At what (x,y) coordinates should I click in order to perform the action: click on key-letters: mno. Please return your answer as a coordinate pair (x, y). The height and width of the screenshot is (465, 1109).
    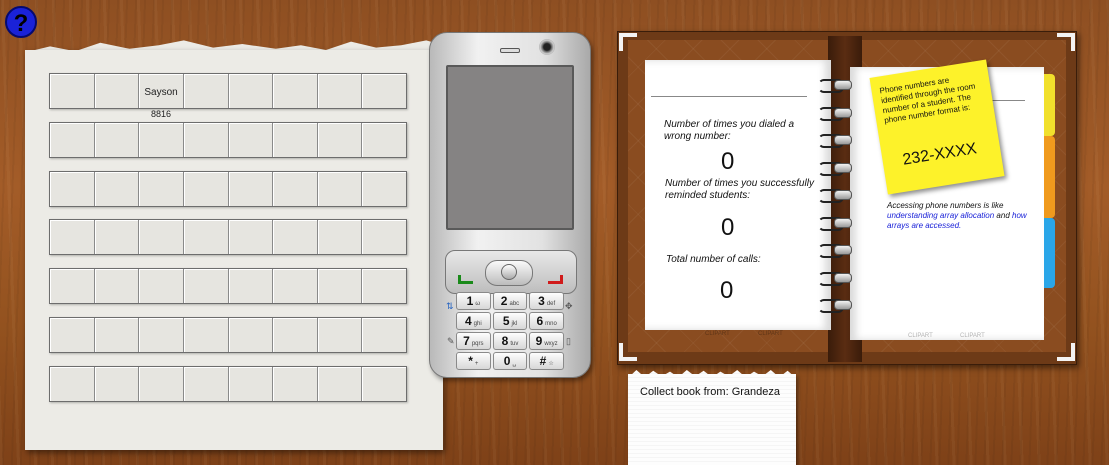
    Looking at the image, I should click on (551, 324).